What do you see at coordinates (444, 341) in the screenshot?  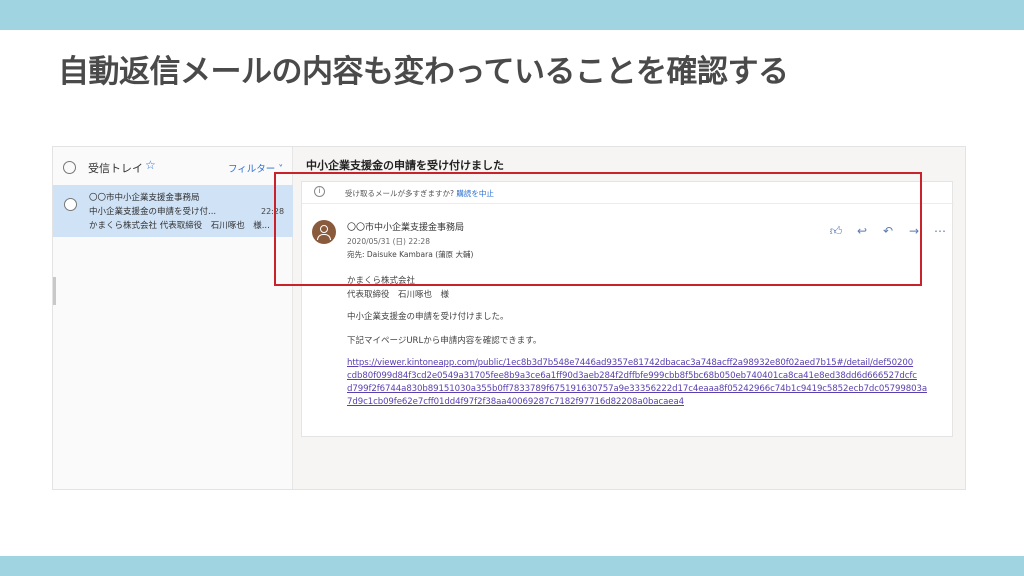 I see `body-line-2: 下記マイページURLから申請内容を確認できます。` at bounding box center [444, 341].